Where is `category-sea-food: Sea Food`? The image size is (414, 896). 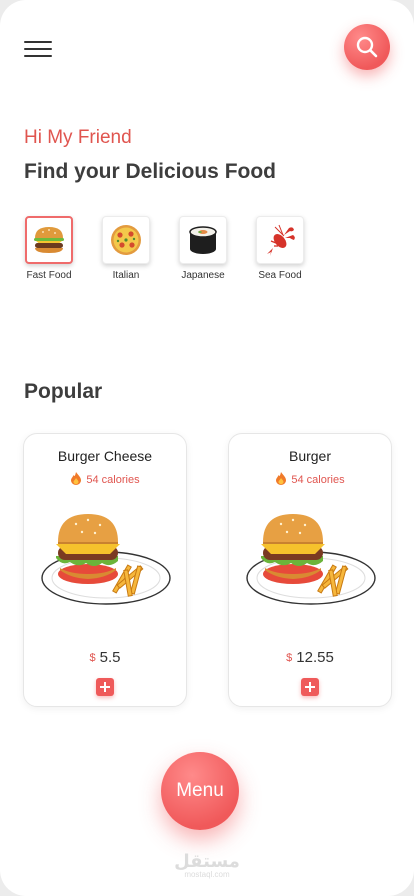
category-sea-food: Sea Food is located at coordinates (280, 248).